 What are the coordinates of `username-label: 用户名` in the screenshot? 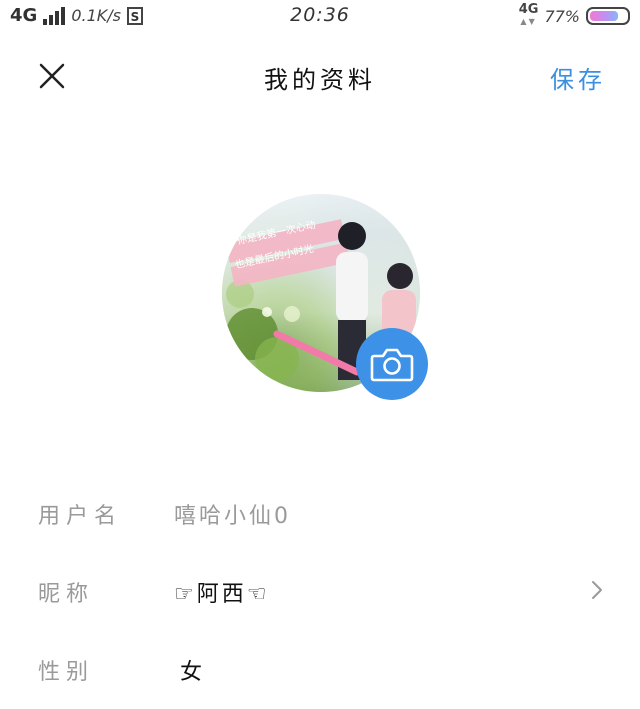 It's located at (80, 516).